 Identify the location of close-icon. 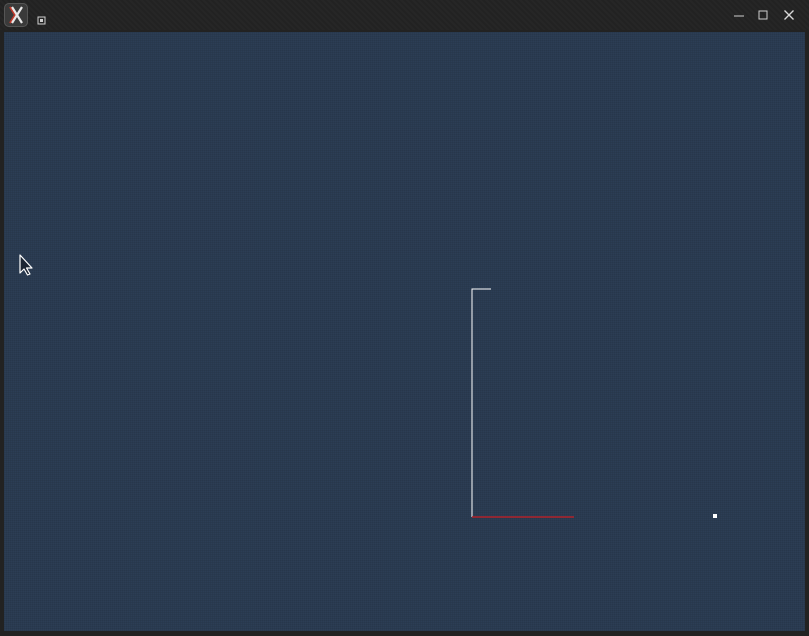
(789, 15).